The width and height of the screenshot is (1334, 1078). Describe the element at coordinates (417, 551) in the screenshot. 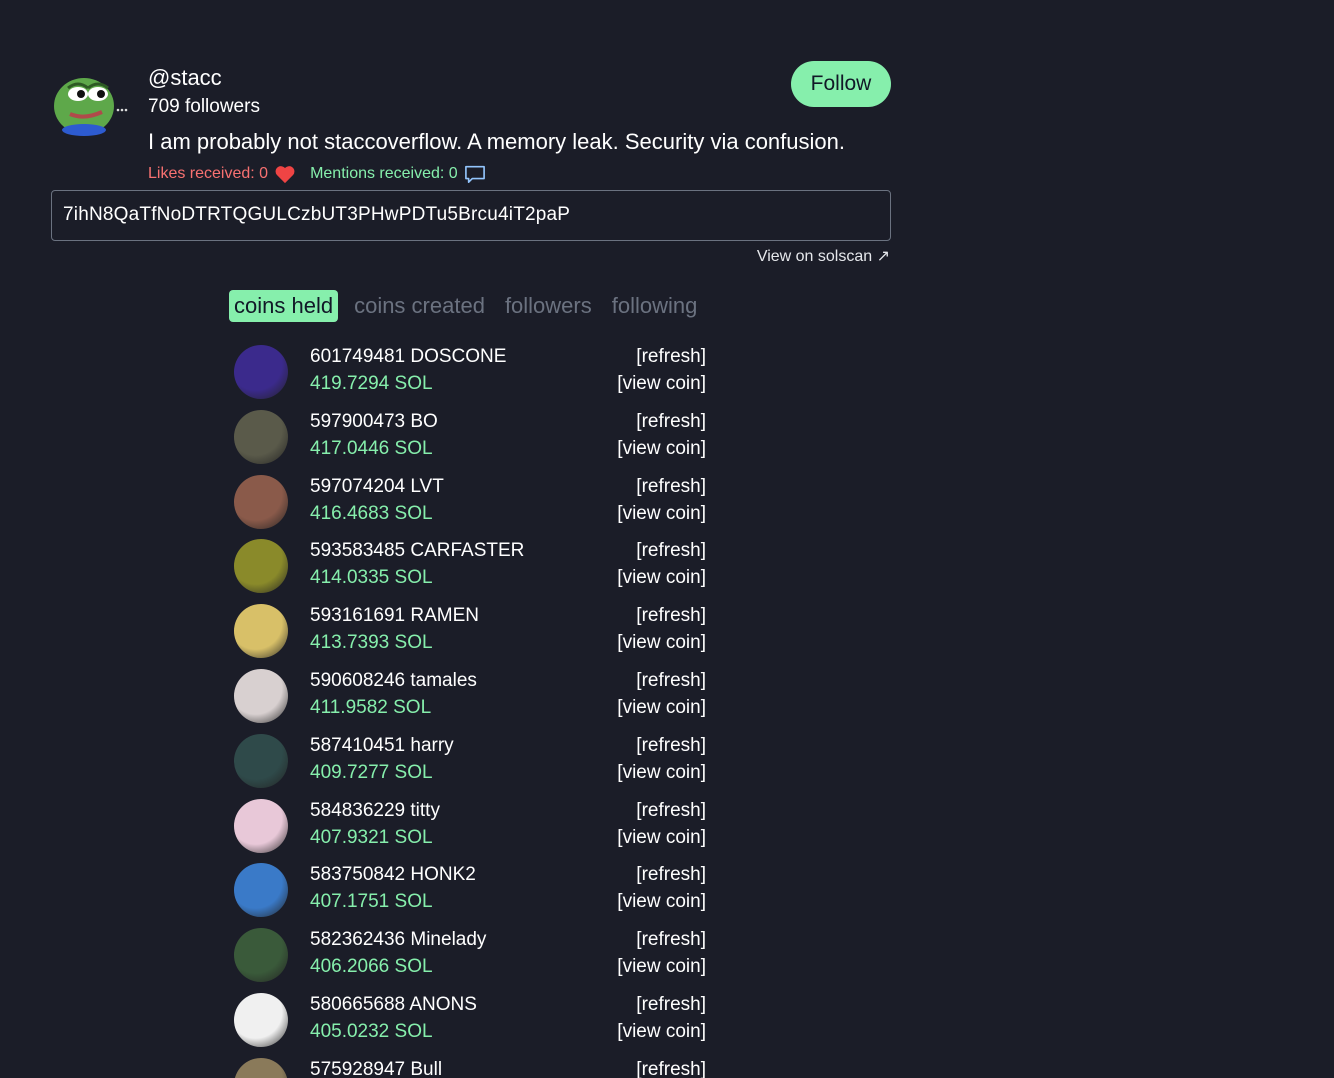

I see `coin-name: 593583485 CARFASTER` at that location.